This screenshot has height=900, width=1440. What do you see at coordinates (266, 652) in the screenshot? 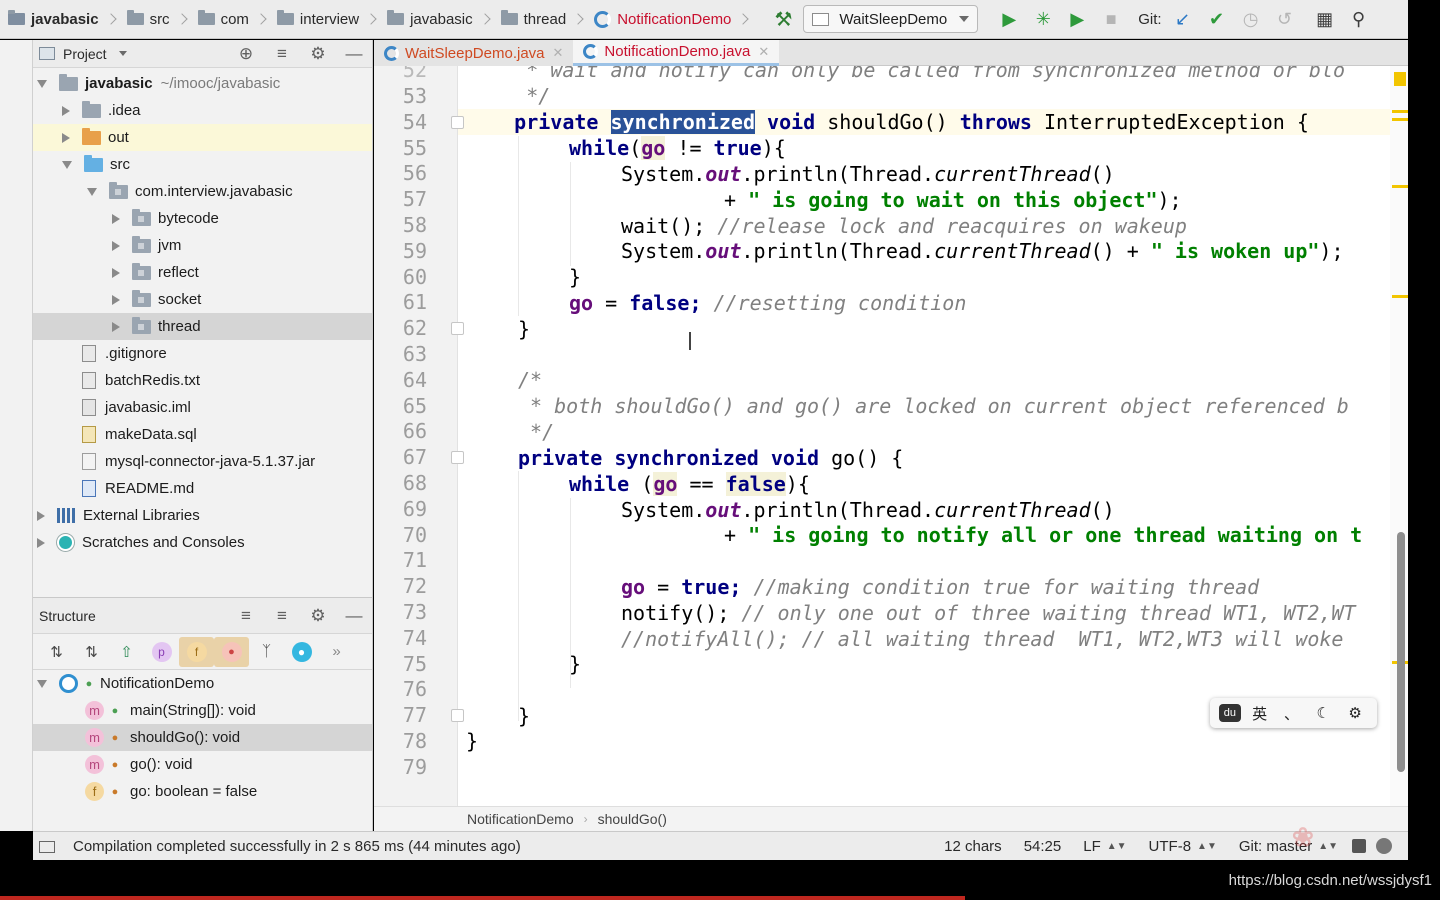
I see `show-lambdas-icon: ᛉ` at bounding box center [266, 652].